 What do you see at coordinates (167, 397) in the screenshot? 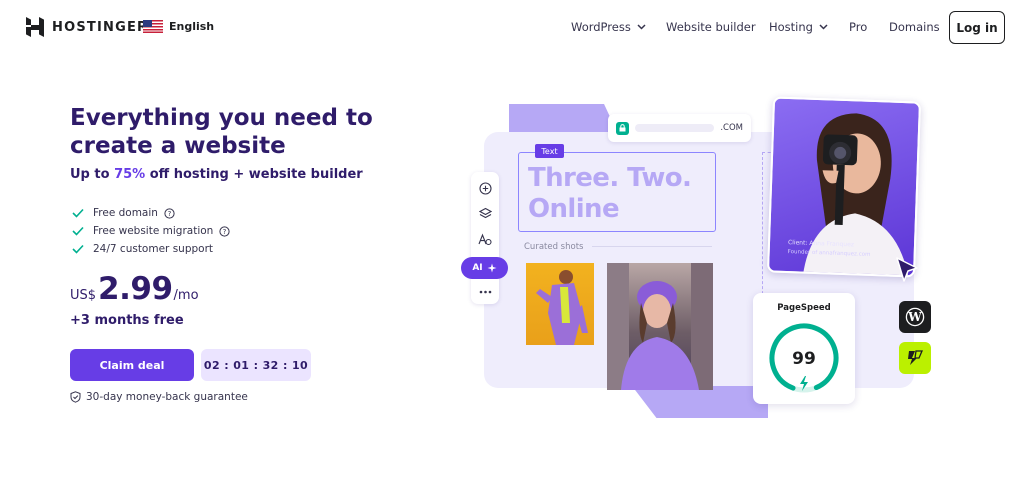
I see `guarantee-label: 30-day money-back guarantee` at bounding box center [167, 397].